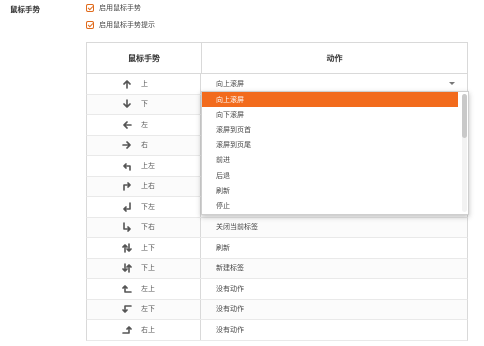  I want to click on table-row: 下上 新建标签, so click(277, 268).